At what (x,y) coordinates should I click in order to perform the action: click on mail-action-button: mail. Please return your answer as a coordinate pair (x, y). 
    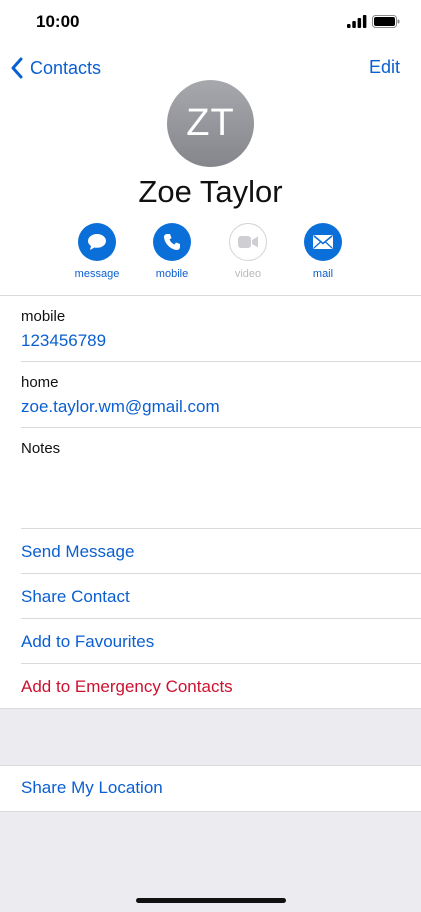
    Looking at the image, I should click on (323, 251).